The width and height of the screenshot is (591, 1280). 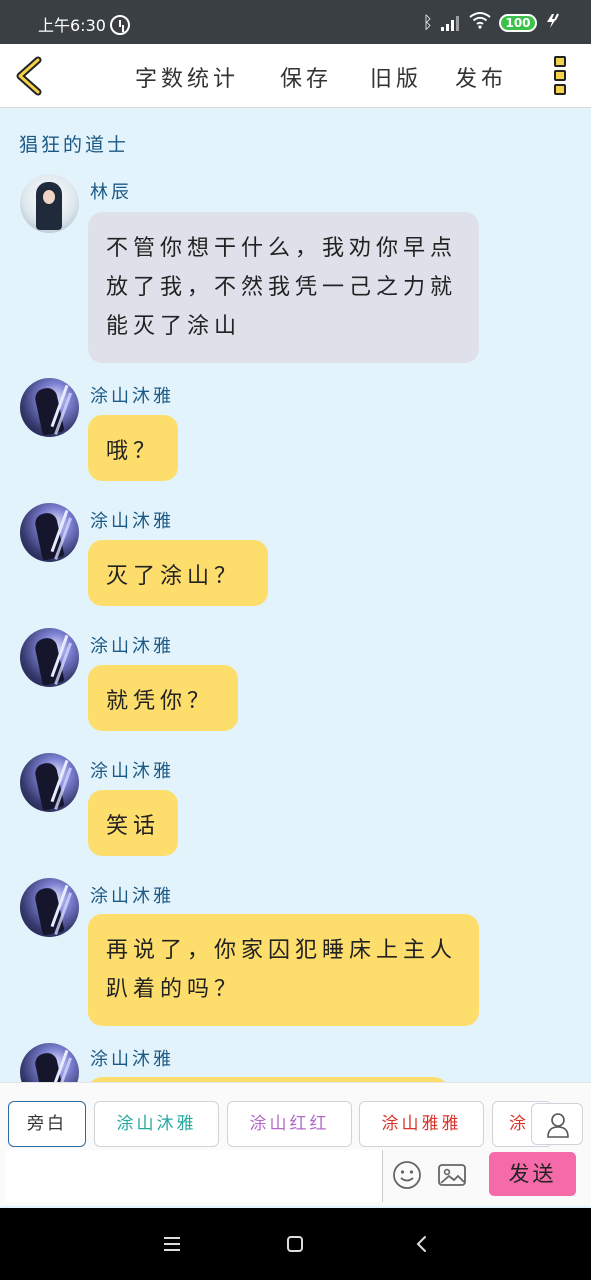 What do you see at coordinates (187, 77) in the screenshot?
I see `word-count-button: 字数统计` at bounding box center [187, 77].